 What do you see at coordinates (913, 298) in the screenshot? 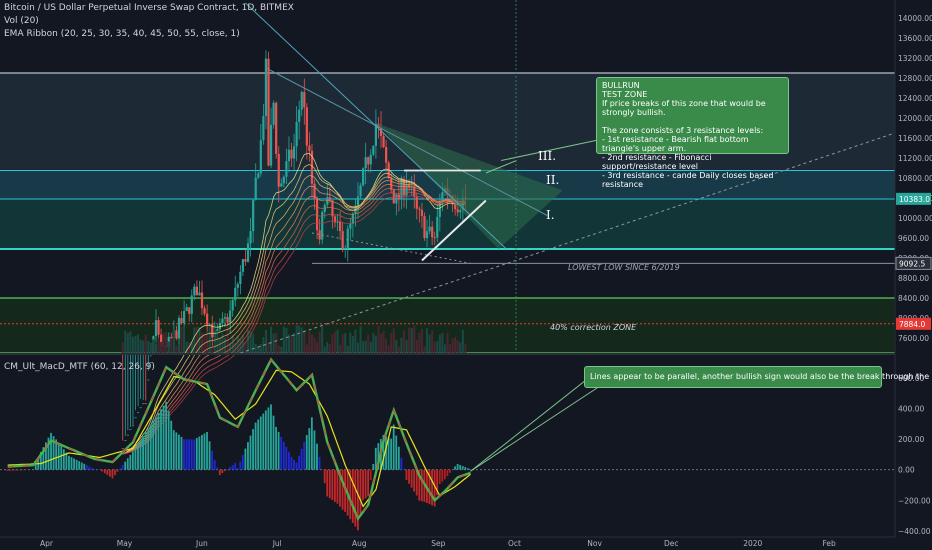
I see `price-tick-label: 8400.00` at bounding box center [913, 298].